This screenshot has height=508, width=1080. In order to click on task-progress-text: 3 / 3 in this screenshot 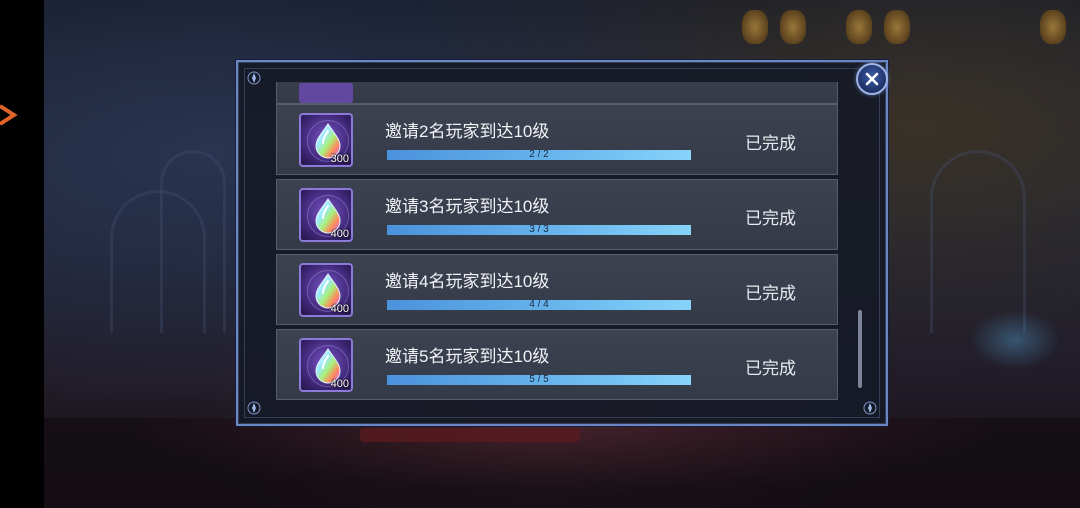, I will do `click(539, 229)`.